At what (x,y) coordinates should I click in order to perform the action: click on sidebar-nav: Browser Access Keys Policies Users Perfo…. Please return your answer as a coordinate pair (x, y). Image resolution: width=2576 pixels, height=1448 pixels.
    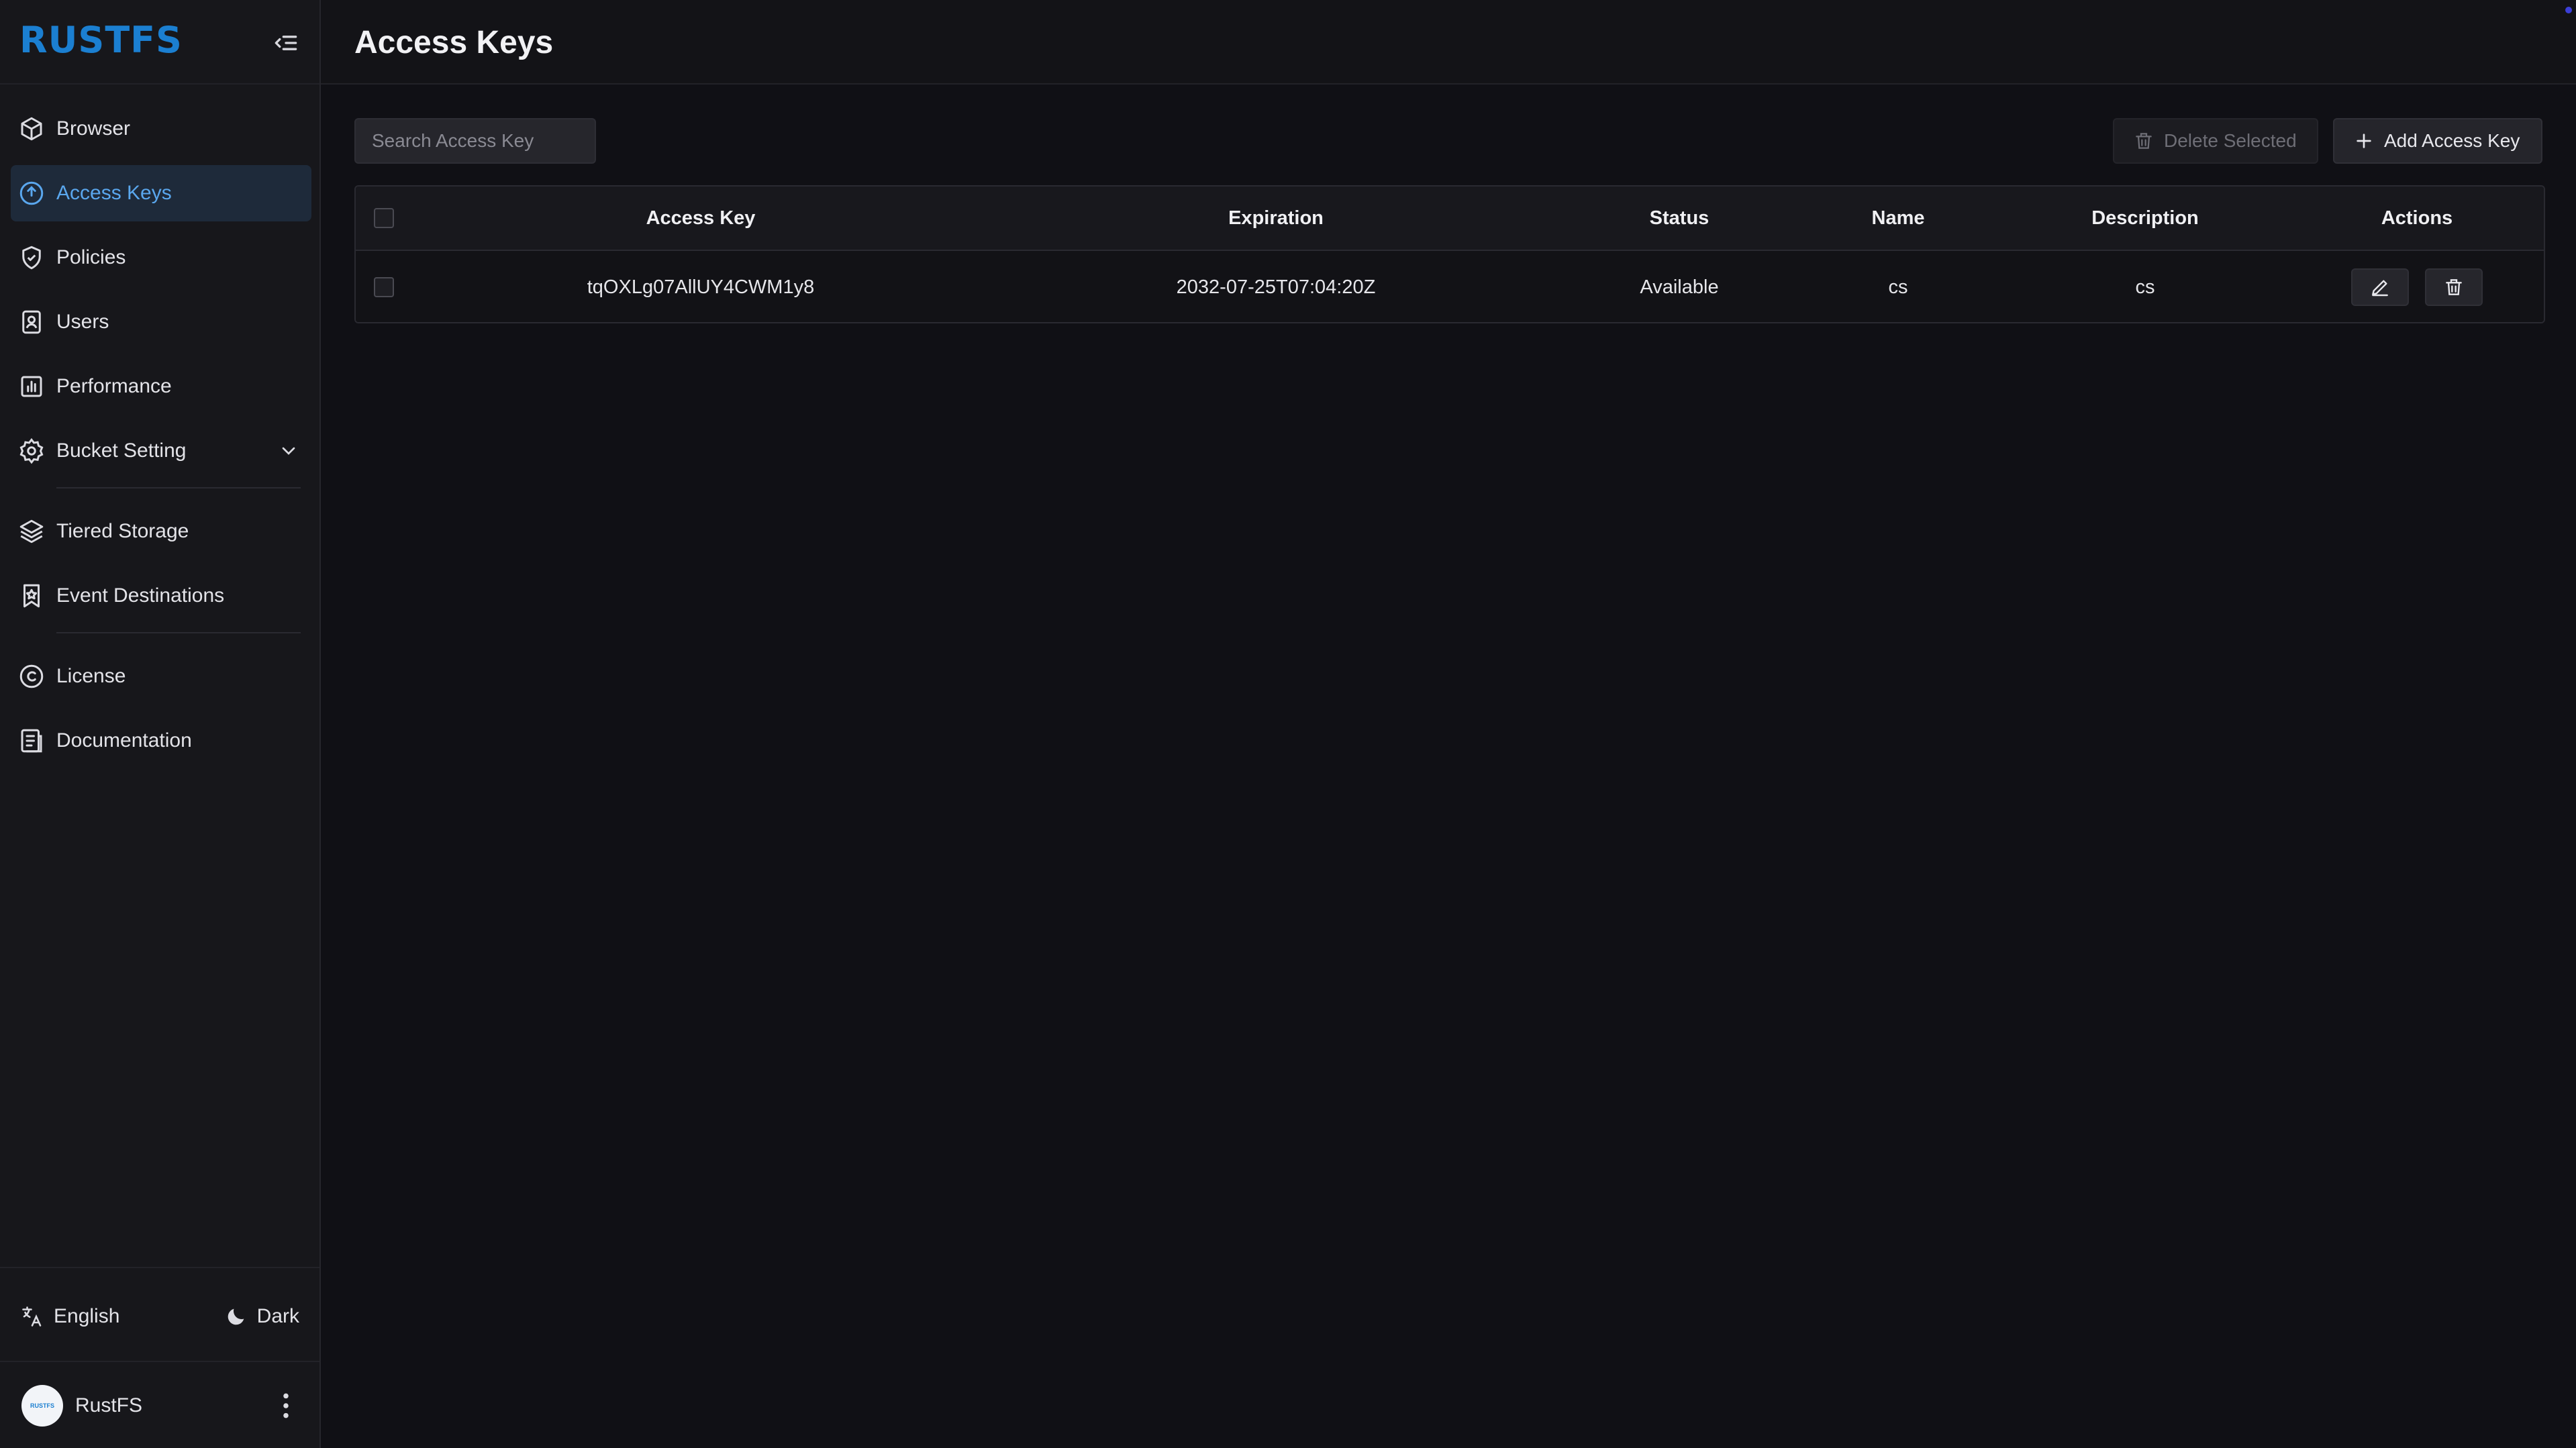
    Looking at the image, I should click on (161, 439).